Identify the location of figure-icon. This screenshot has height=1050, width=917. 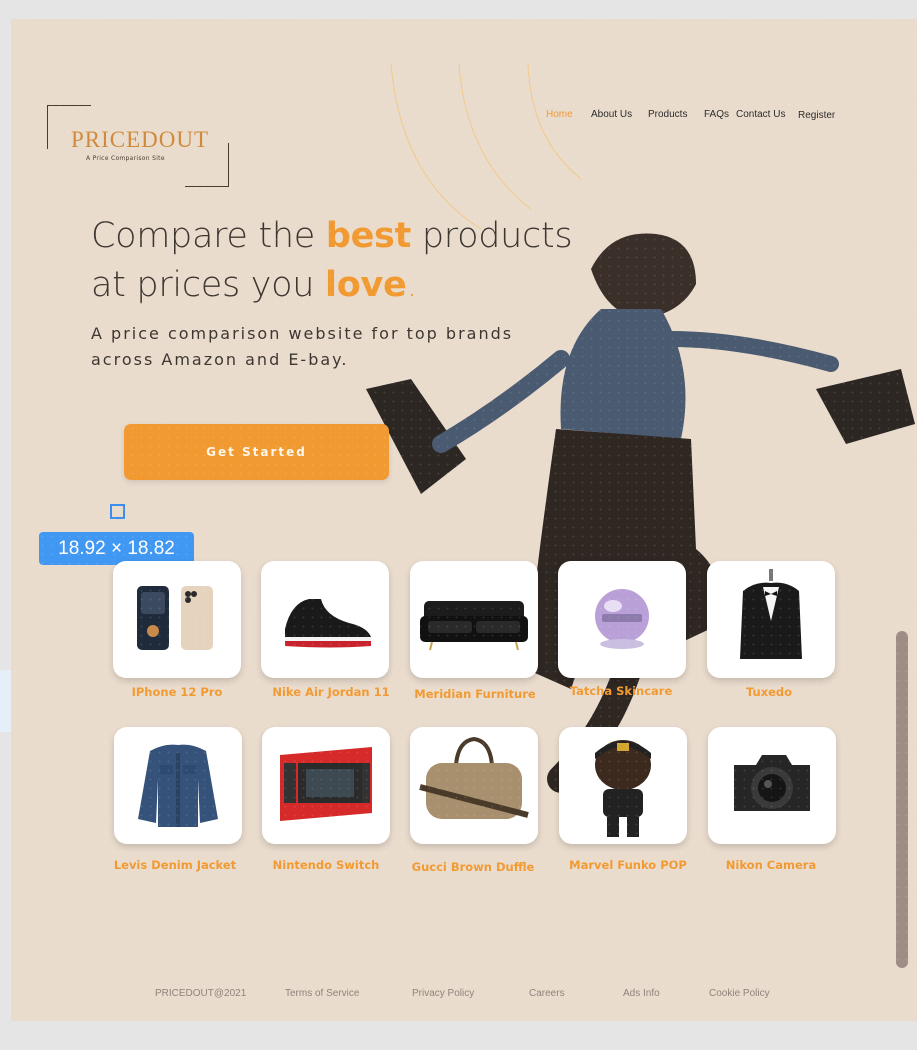
(623, 788).